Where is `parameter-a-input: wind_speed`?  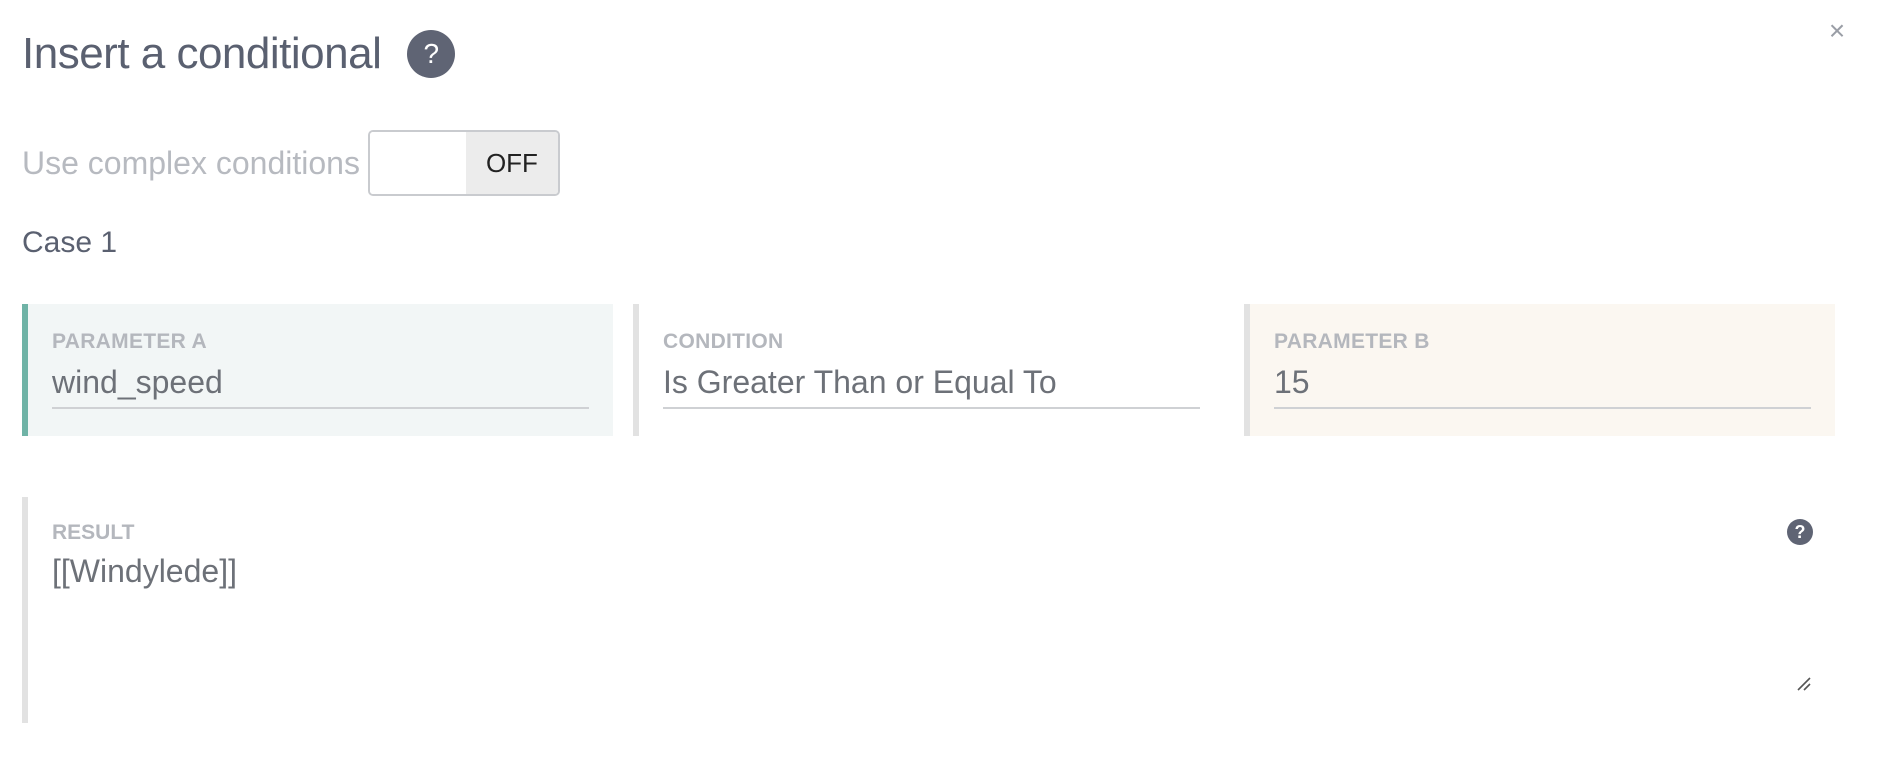
parameter-a-input: wind_speed is located at coordinates (320, 386).